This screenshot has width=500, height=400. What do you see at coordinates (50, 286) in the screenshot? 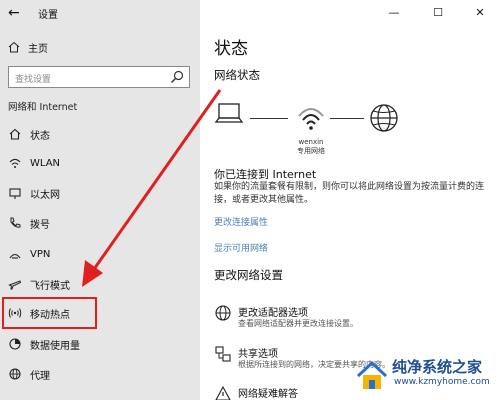
I see `sidebar-item-label: 飞行模式` at bounding box center [50, 286].